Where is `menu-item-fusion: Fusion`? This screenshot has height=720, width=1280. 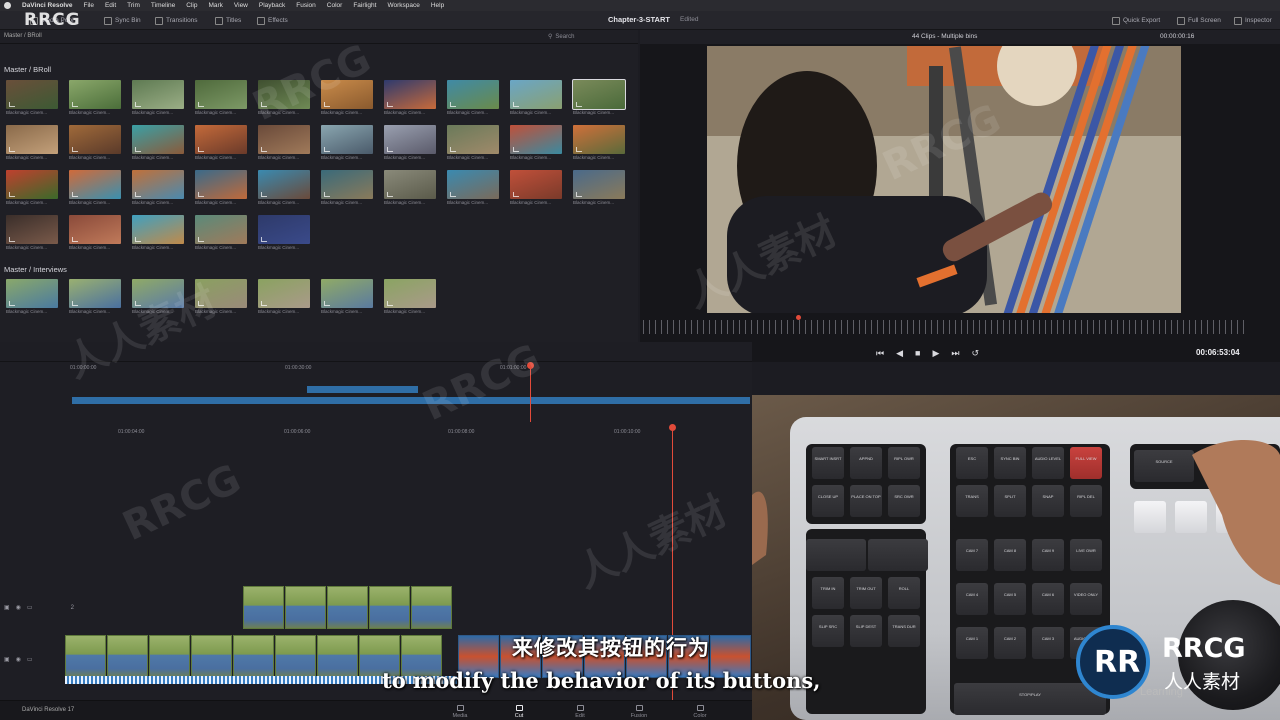 menu-item-fusion: Fusion is located at coordinates (306, 5).